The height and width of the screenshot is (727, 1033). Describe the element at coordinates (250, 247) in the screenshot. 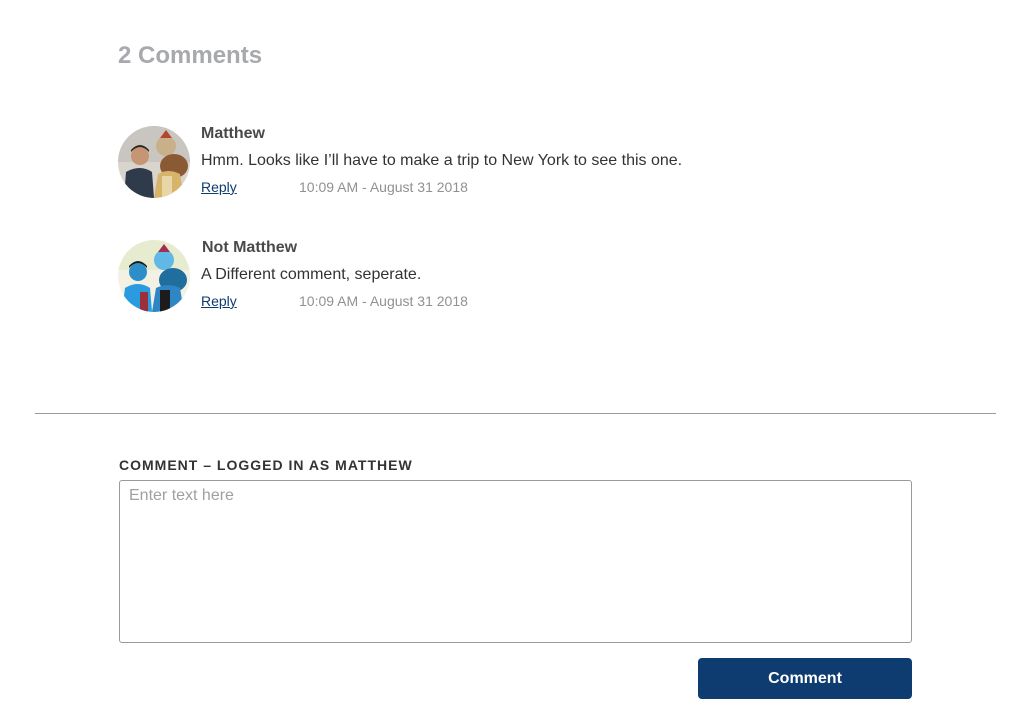

I see `comment-author: Not Matthew` at that location.